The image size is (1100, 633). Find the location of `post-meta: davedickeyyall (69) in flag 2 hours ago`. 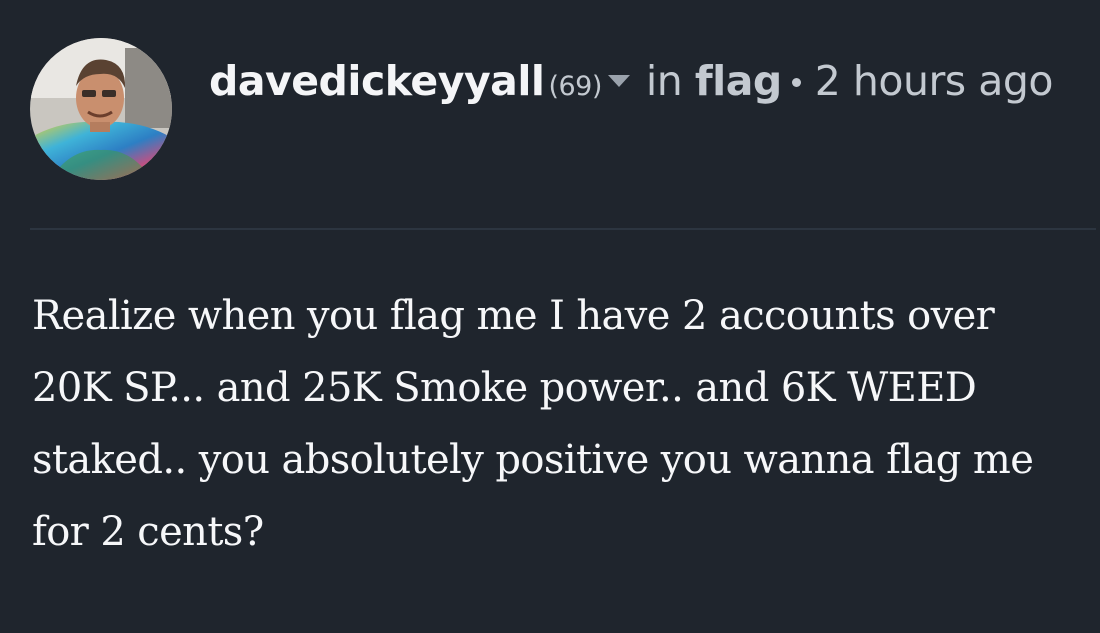

post-meta: davedickeyyall (69) in flag 2 hours ago is located at coordinates (639, 84).